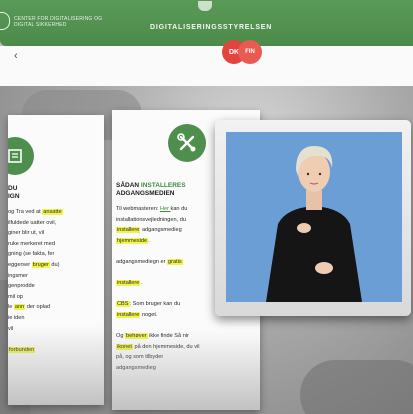 Image resolution: width=413 pixels, height=414 pixels. What do you see at coordinates (5, 21) in the screenshot?
I see `crest-logo` at bounding box center [5, 21].